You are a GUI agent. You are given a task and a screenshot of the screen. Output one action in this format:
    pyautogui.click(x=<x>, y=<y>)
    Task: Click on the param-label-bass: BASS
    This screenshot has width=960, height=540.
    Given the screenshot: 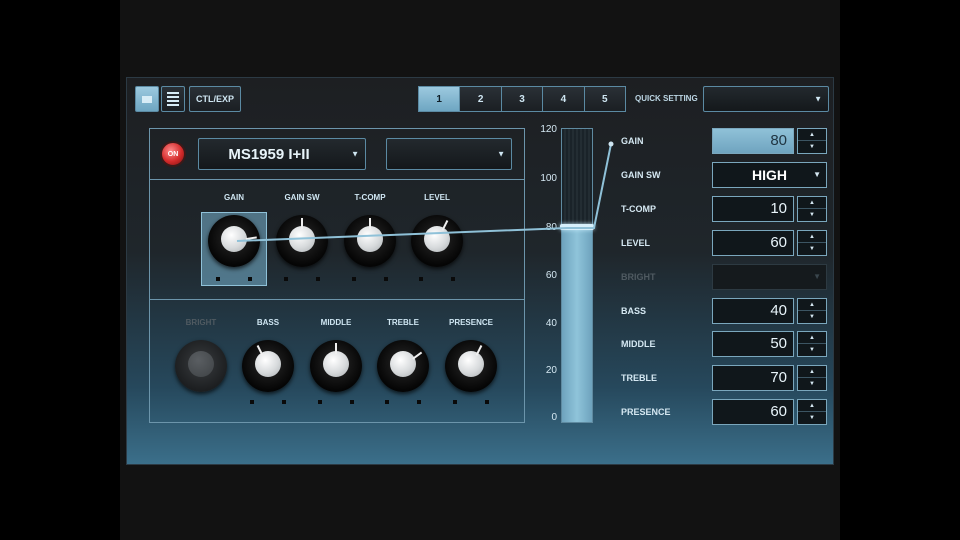 What is the action you would take?
    pyautogui.click(x=634, y=311)
    